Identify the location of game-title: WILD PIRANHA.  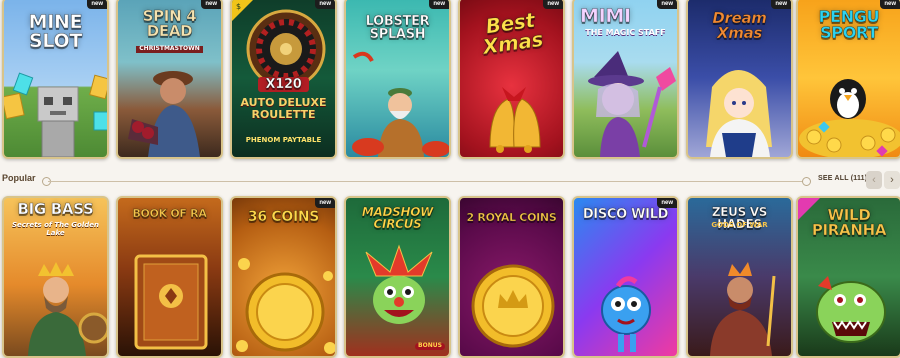
(849, 222).